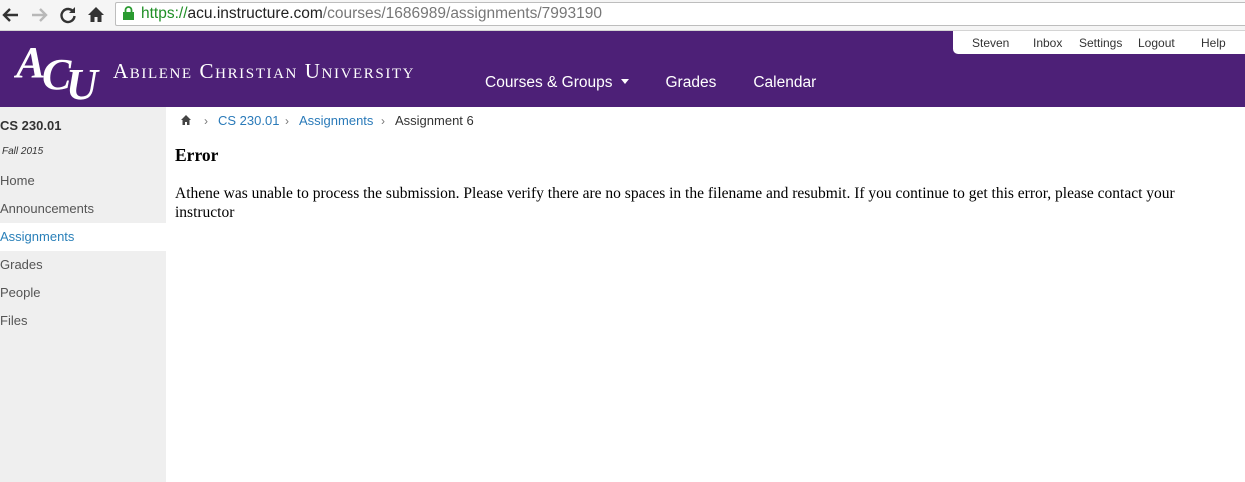  What do you see at coordinates (164, 13) in the screenshot?
I see `url-scheme: https://` at bounding box center [164, 13].